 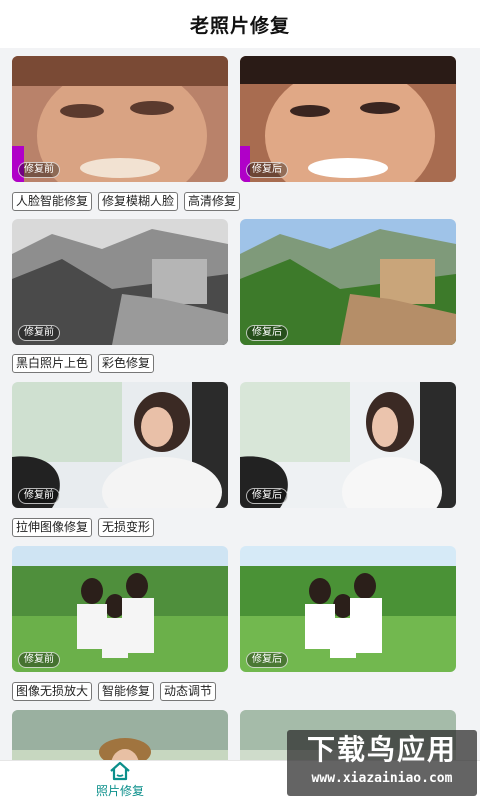 I want to click on before-image-enlarge: 修复前, so click(x=120, y=609).